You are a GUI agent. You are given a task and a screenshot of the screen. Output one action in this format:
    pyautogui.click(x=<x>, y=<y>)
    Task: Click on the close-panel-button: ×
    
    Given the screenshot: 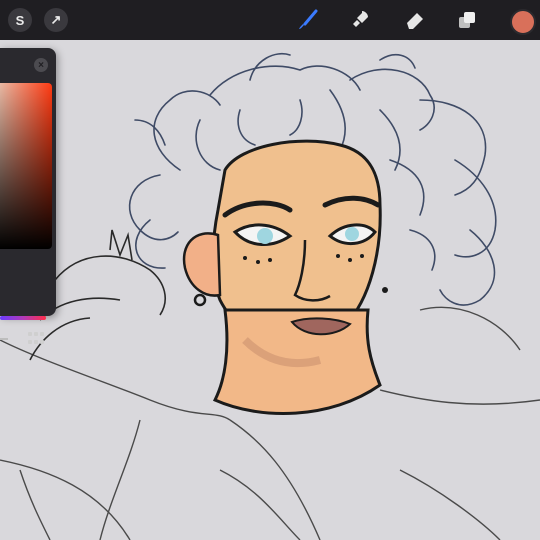 What is the action you would take?
    pyautogui.click(x=41, y=65)
    